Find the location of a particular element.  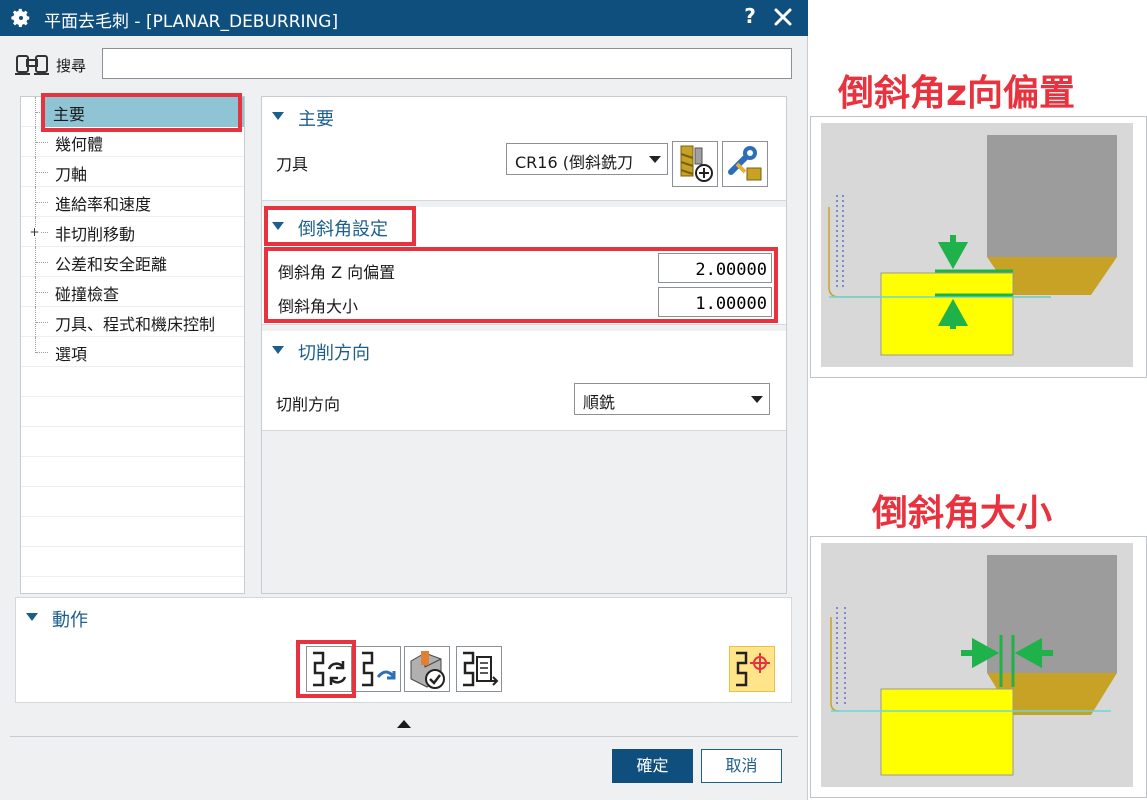

wrench-tool-icon is located at coordinates (745, 163).